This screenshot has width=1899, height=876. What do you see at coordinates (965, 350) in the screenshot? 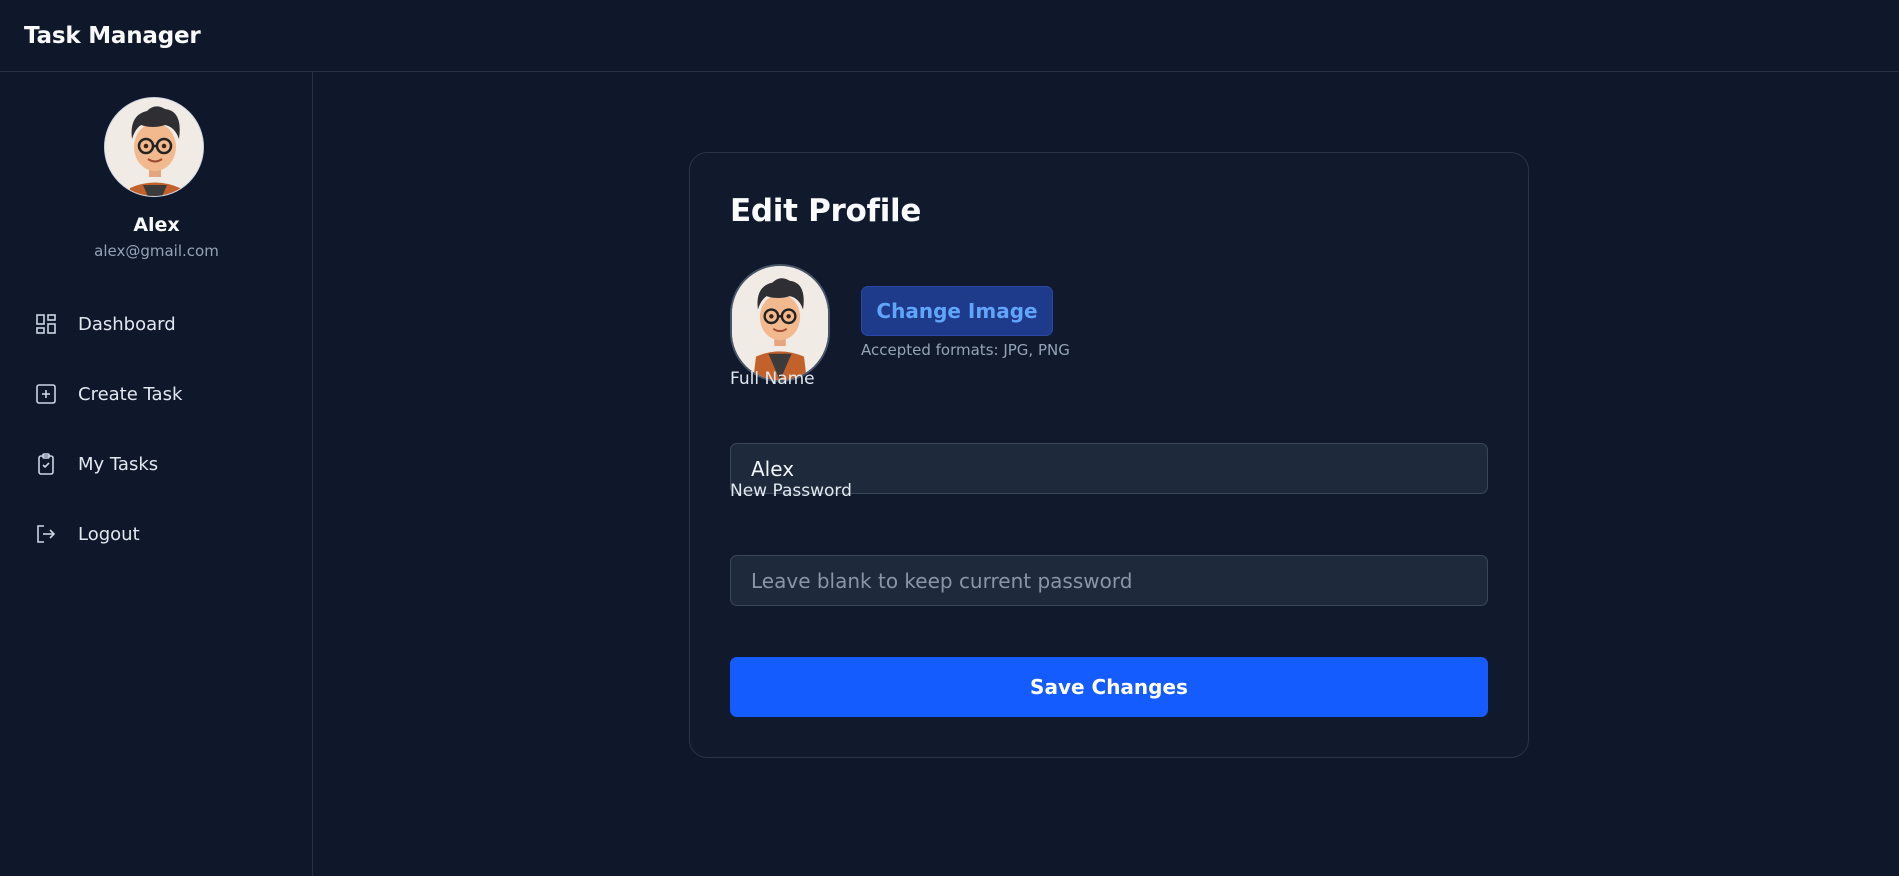
I see `accepted-formats-hint: Accepted formats: JPG, PNG` at bounding box center [965, 350].